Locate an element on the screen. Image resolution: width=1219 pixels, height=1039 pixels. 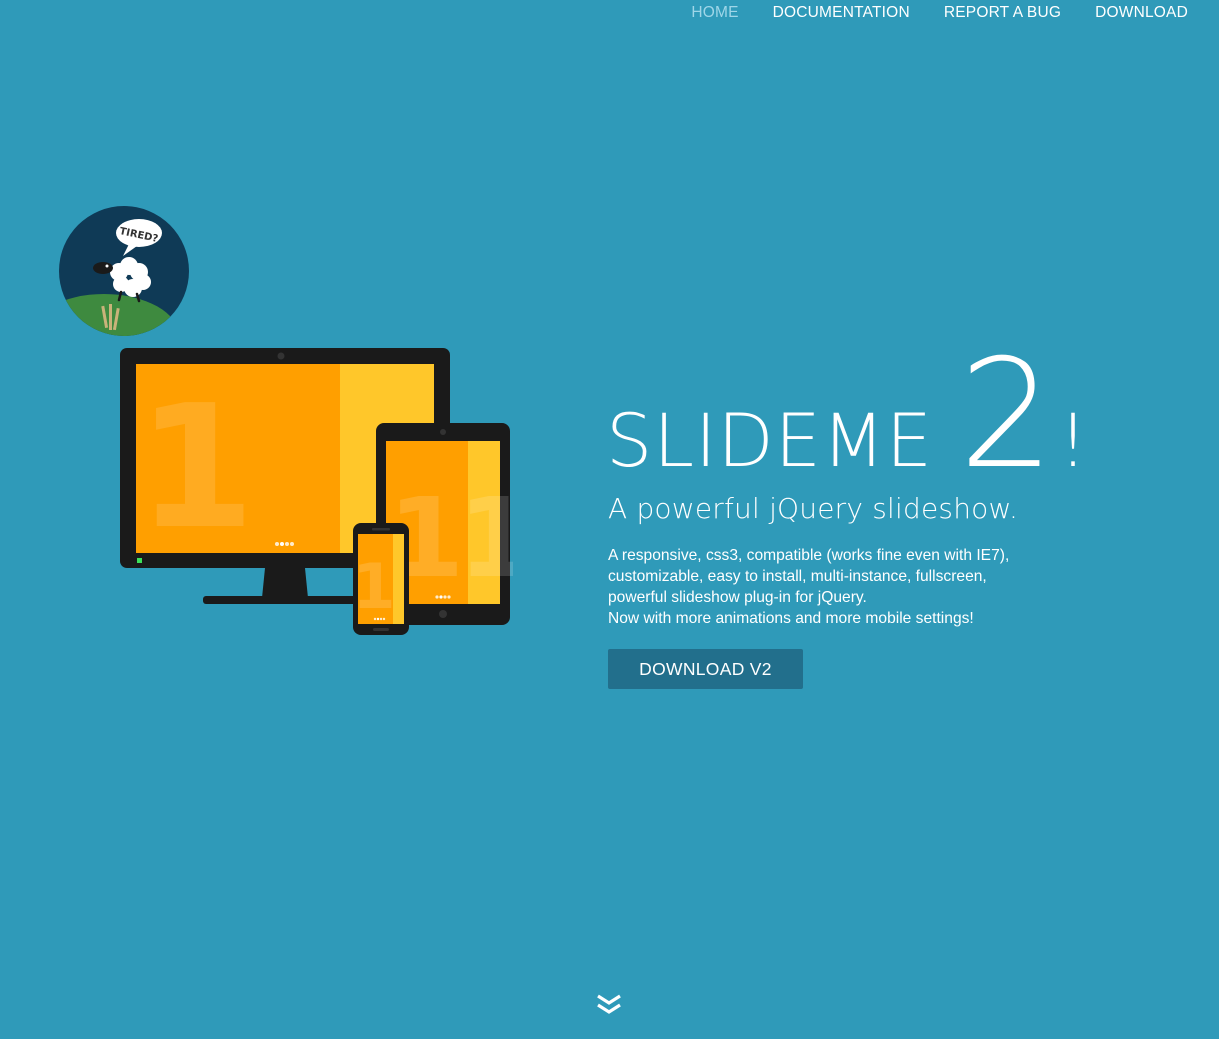
devices-illustration: 1 1 1 1 is located at coordinates (326, 492).